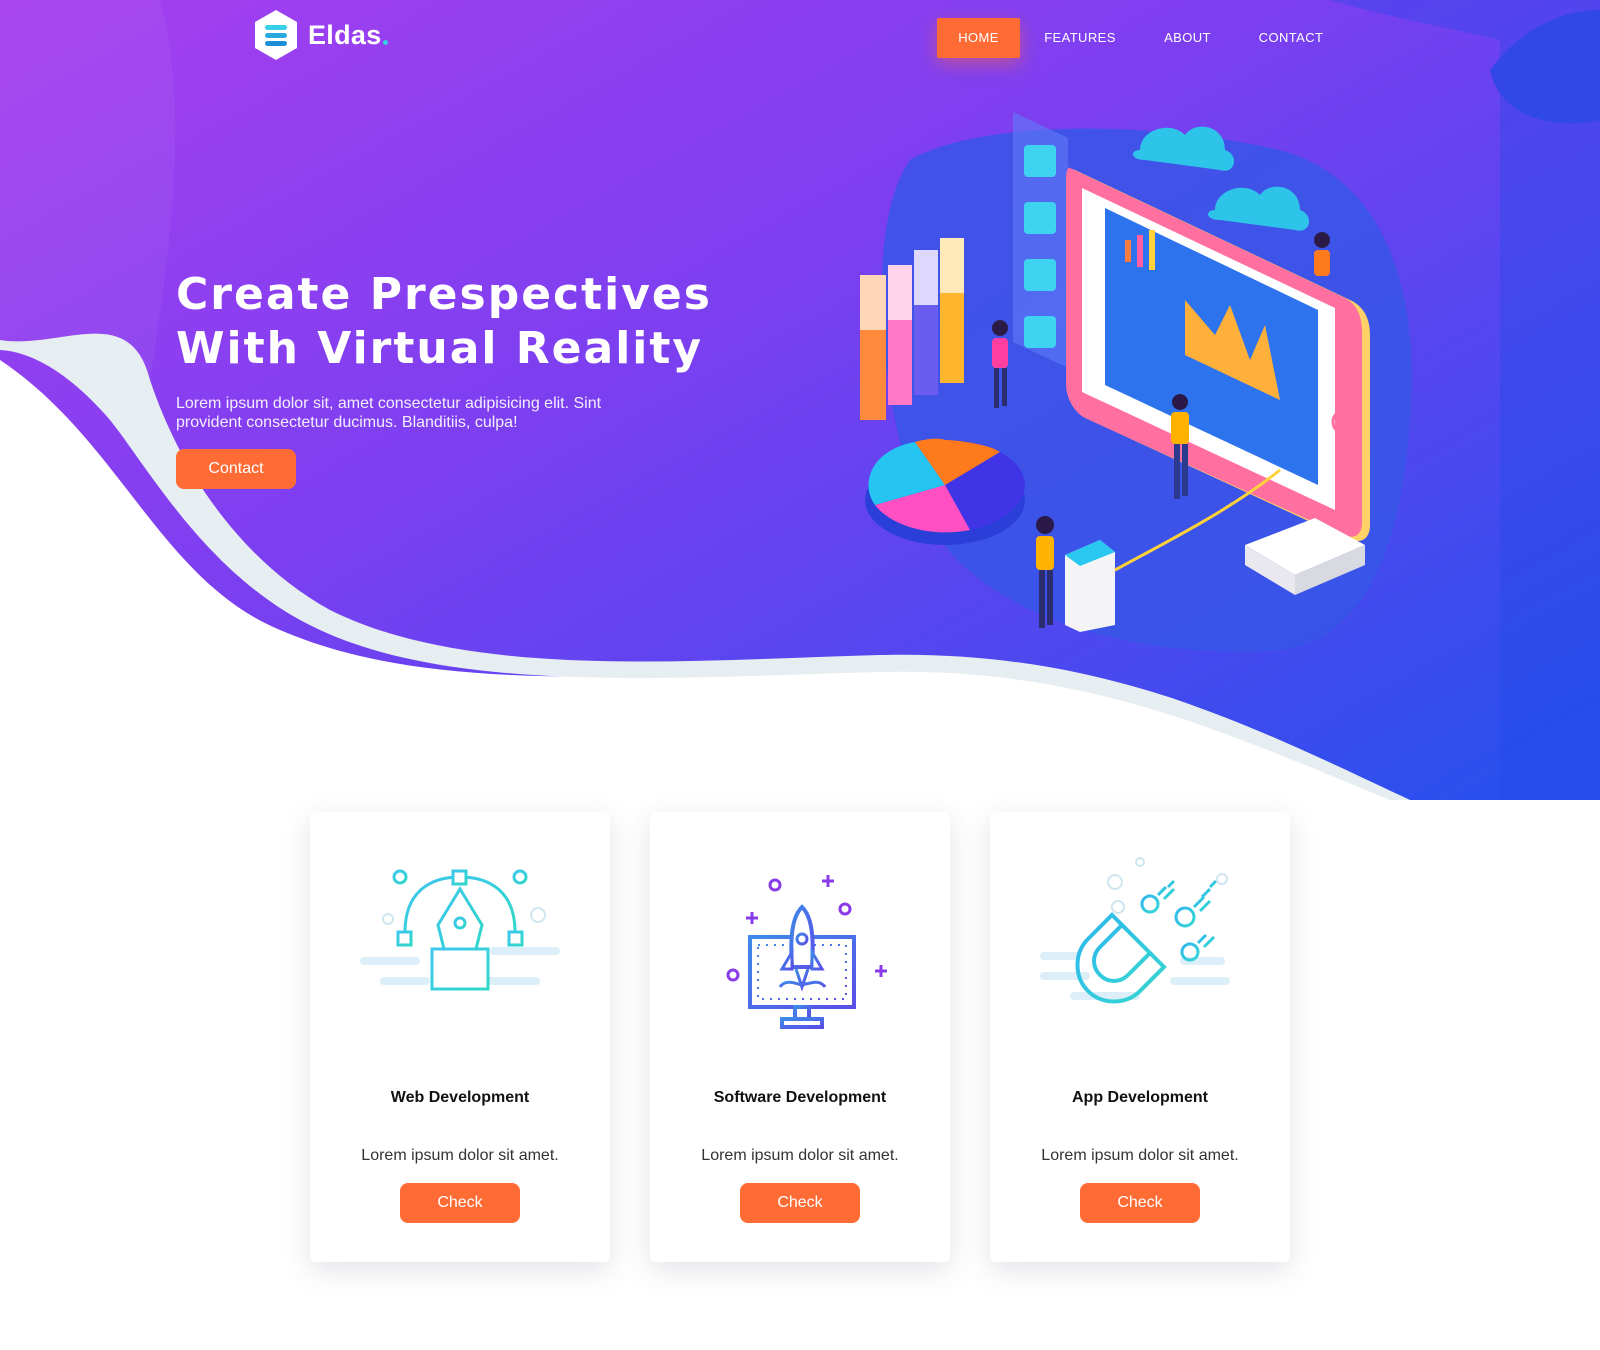  What do you see at coordinates (460, 1097) in the screenshot?
I see `card-title: Web Development` at bounding box center [460, 1097].